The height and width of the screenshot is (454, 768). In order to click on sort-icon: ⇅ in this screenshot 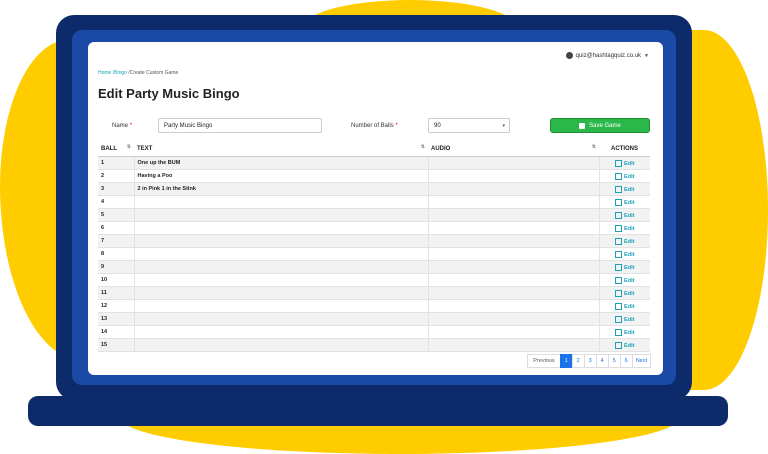, I will do `click(593, 147)`.